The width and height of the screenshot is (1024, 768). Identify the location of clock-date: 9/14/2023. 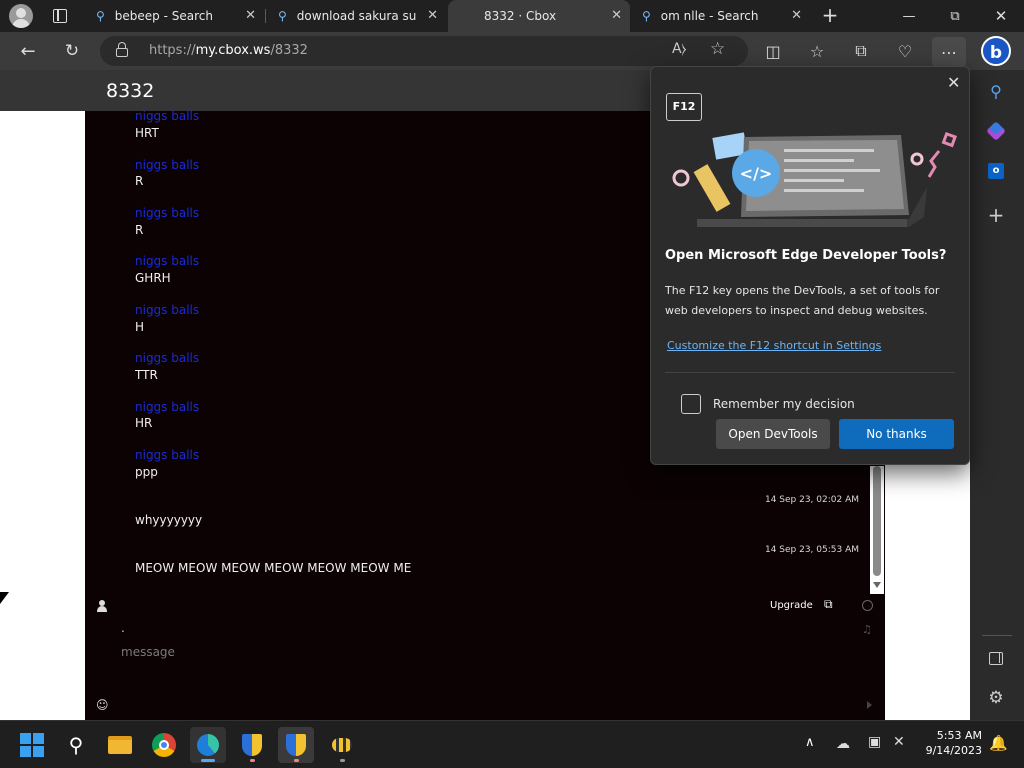
(953, 750).